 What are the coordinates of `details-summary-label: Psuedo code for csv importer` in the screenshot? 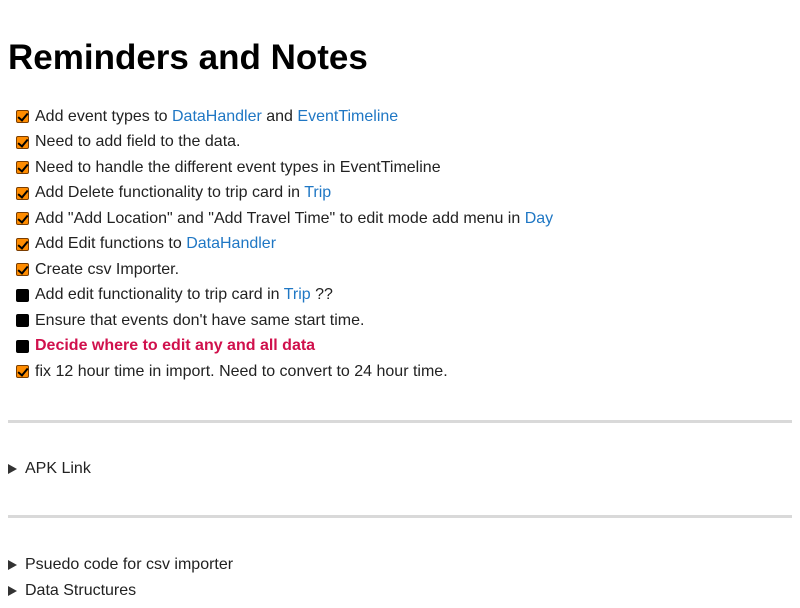 It's located at (129, 564).